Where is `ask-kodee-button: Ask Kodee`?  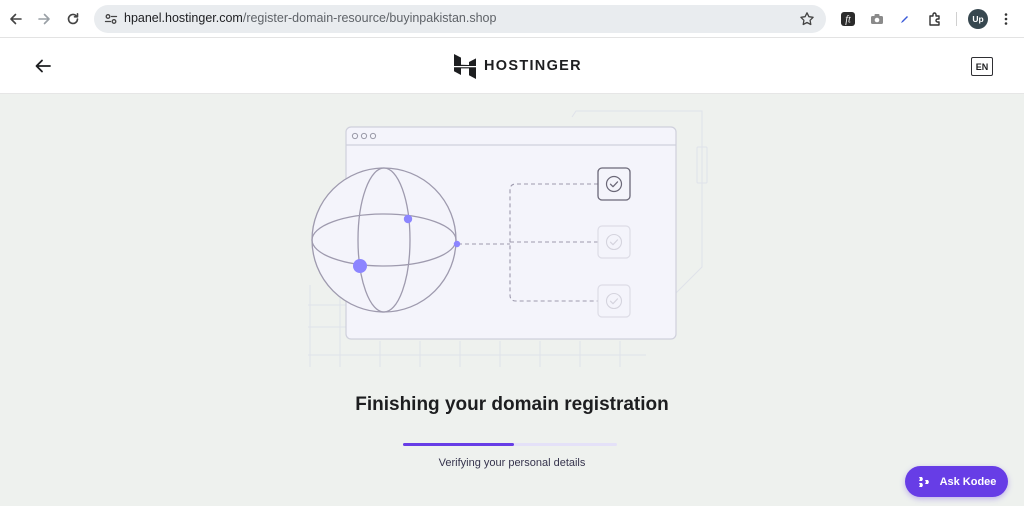
ask-kodee-button: Ask Kodee is located at coordinates (956, 481).